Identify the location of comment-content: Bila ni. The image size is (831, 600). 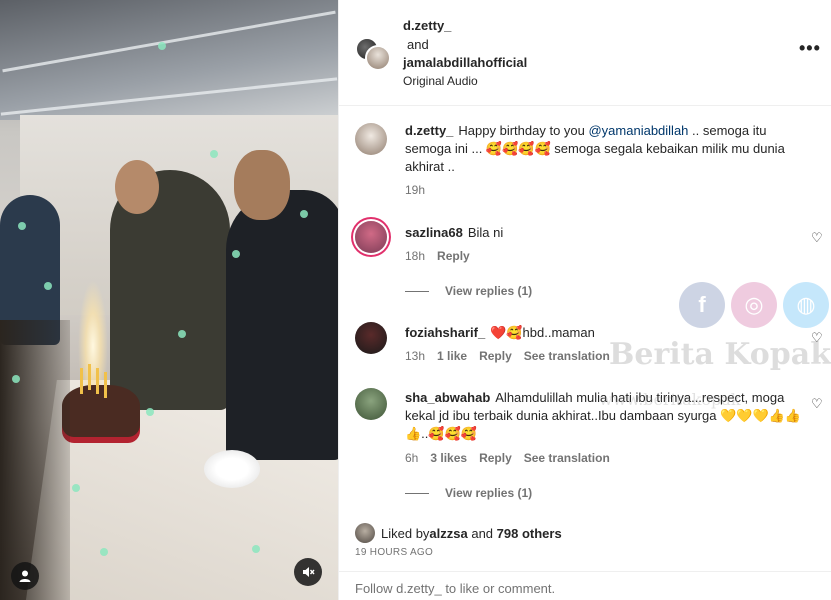
(485, 232).